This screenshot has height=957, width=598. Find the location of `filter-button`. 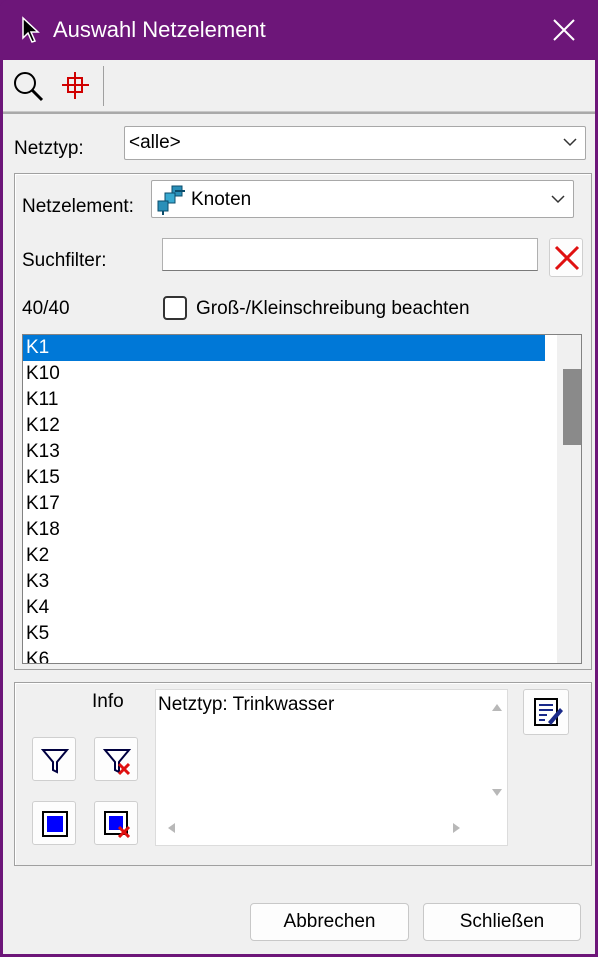

filter-button is located at coordinates (54, 759).